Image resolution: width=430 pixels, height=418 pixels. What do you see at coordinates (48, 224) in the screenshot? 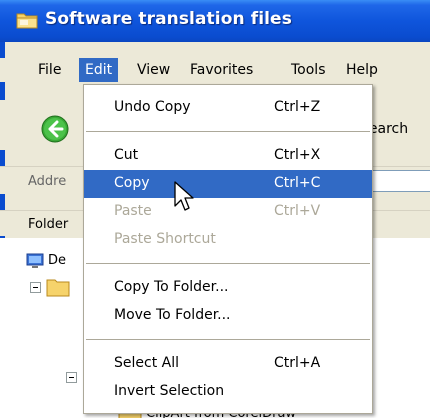
I see `folders-label: Folder` at bounding box center [48, 224].